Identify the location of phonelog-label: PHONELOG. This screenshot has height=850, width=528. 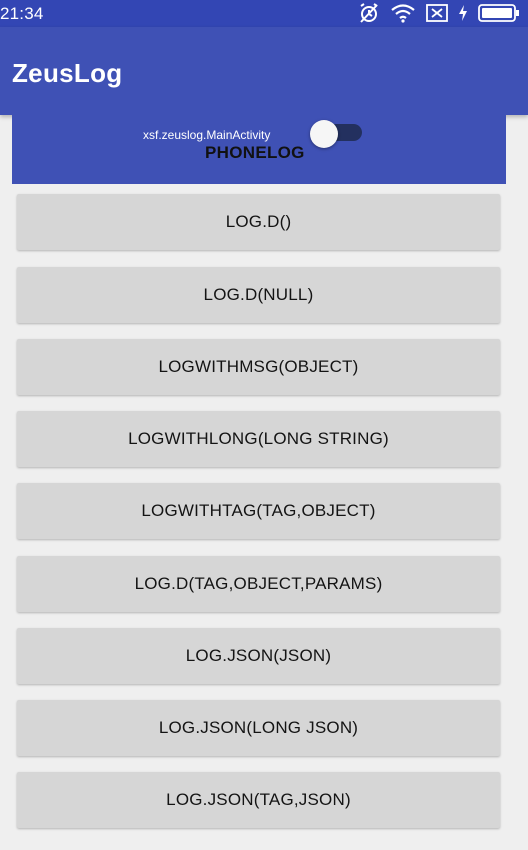
(255, 152).